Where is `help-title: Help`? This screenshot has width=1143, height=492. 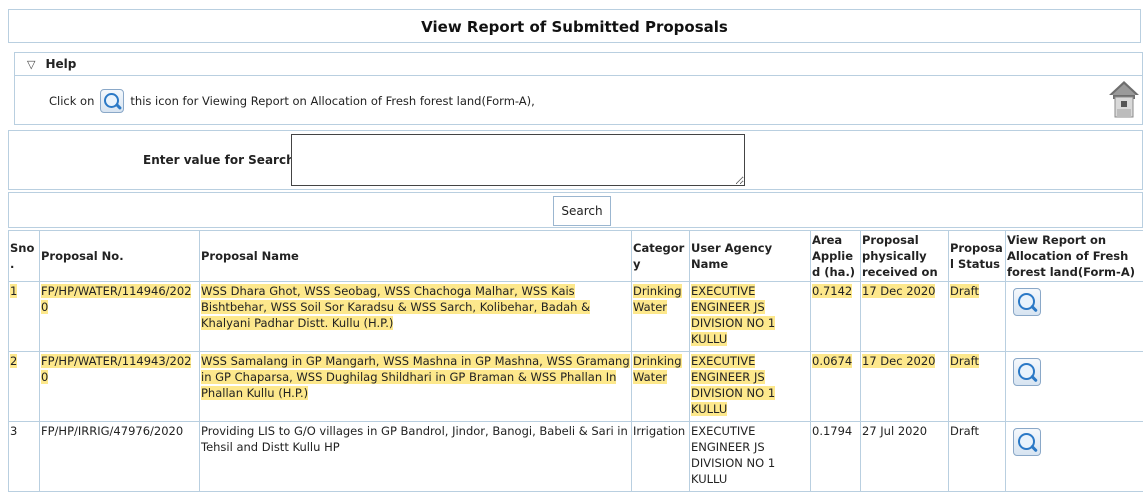
help-title: Help is located at coordinates (60, 64).